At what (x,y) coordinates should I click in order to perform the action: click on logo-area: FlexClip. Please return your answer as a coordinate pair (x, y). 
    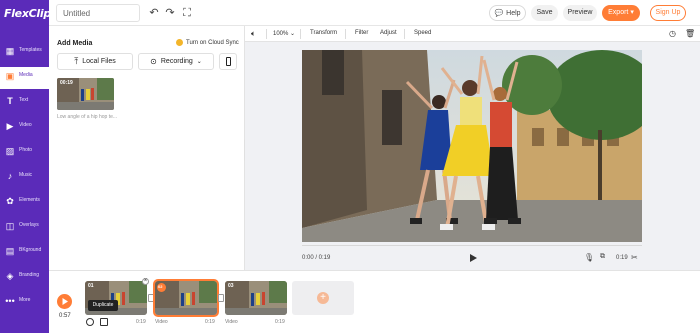
    Looking at the image, I should click on (25, 13).